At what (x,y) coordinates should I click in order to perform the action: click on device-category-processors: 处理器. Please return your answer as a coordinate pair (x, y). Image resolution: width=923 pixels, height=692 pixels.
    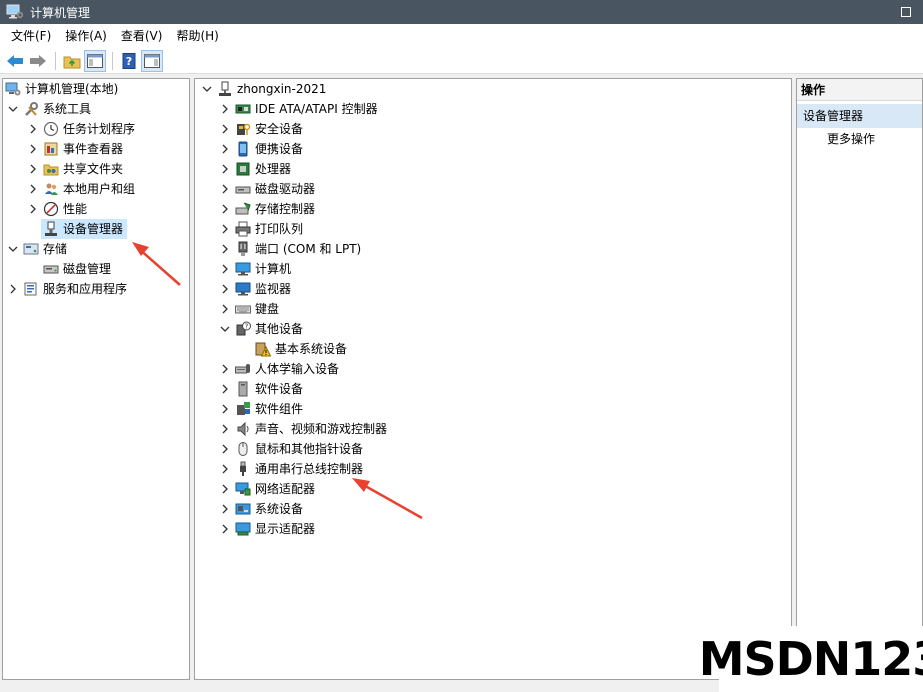
    Looking at the image, I should click on (255, 169).